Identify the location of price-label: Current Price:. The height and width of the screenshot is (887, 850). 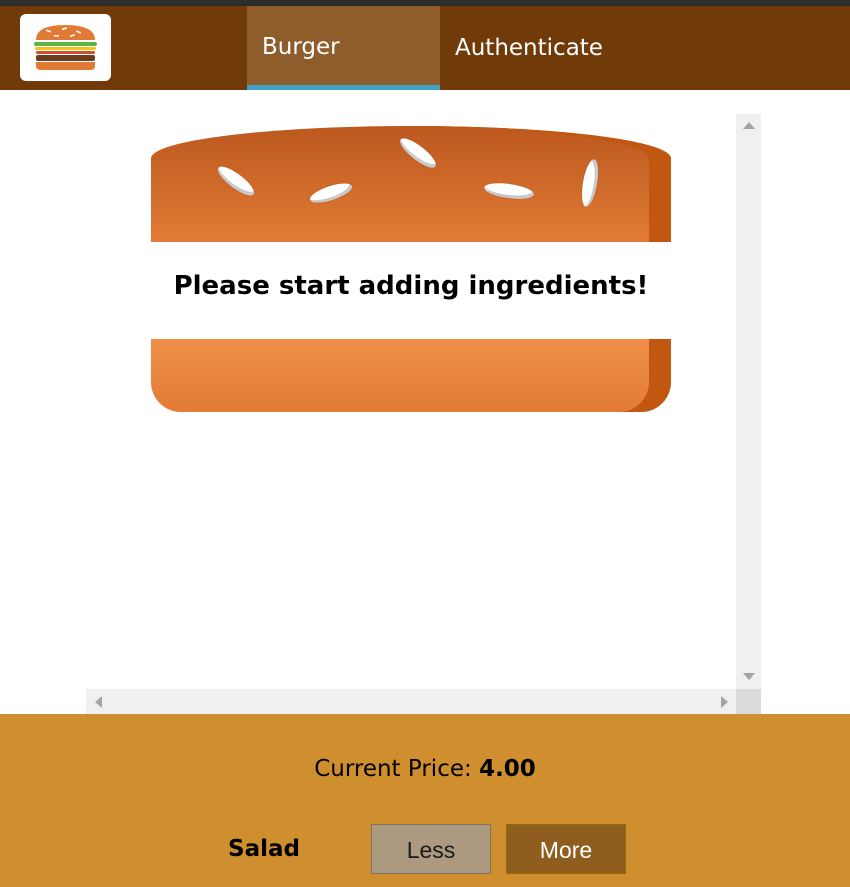
(393, 769).